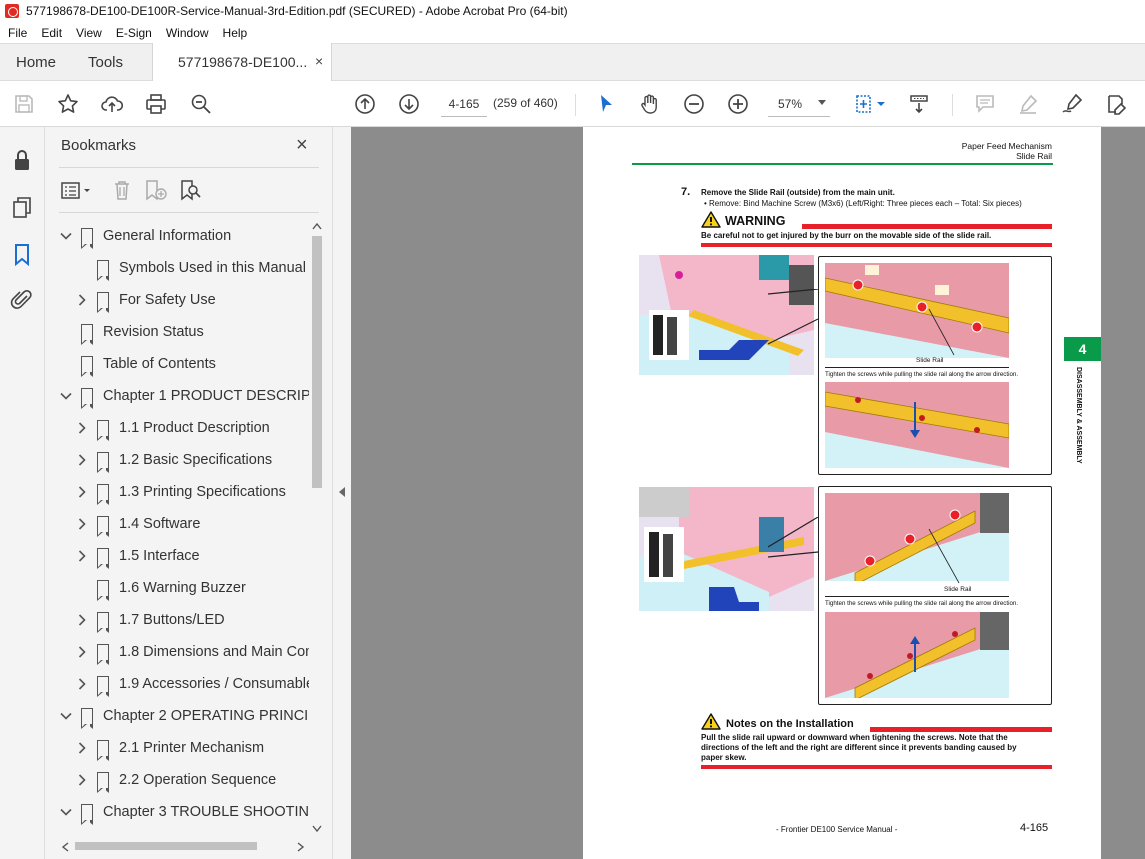  I want to click on sign-pen-icon, so click(1072, 104).